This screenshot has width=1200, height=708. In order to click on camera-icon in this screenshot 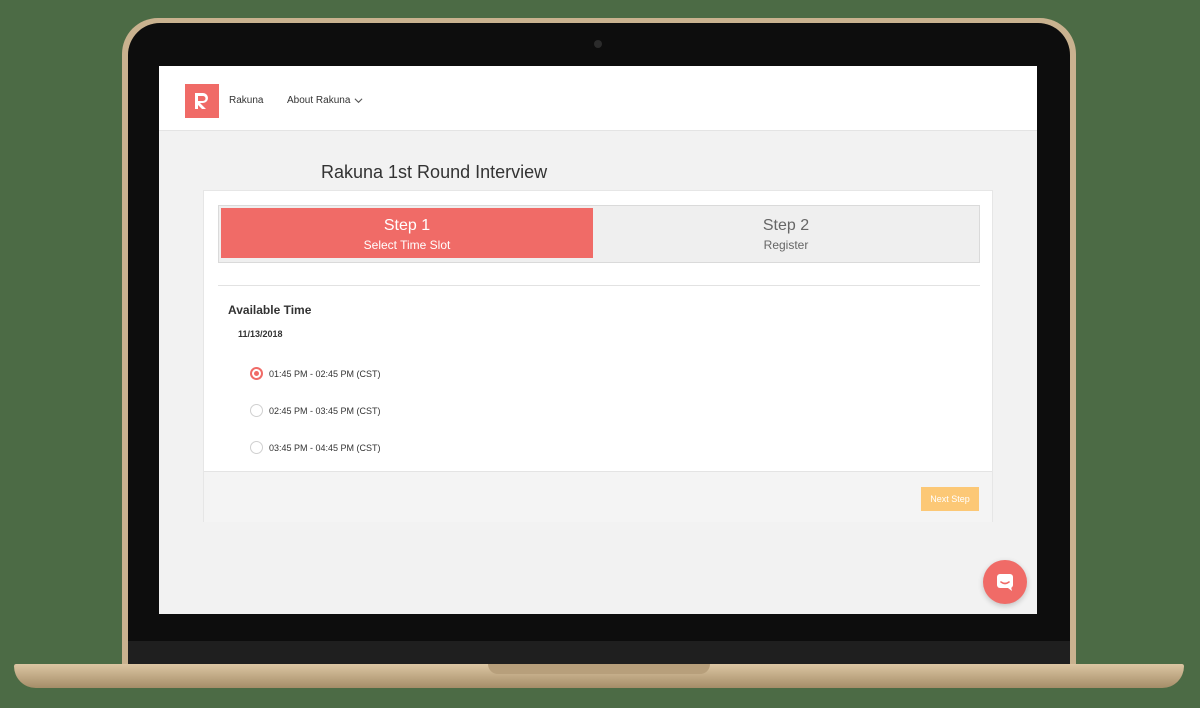, I will do `click(598, 44)`.